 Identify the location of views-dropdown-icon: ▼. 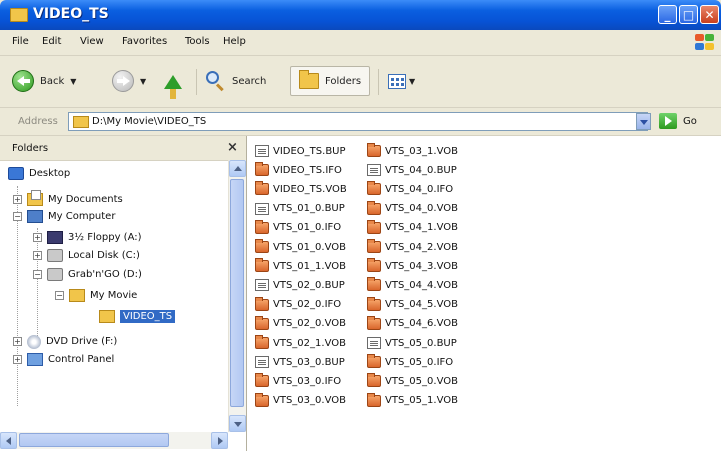
(412, 81).